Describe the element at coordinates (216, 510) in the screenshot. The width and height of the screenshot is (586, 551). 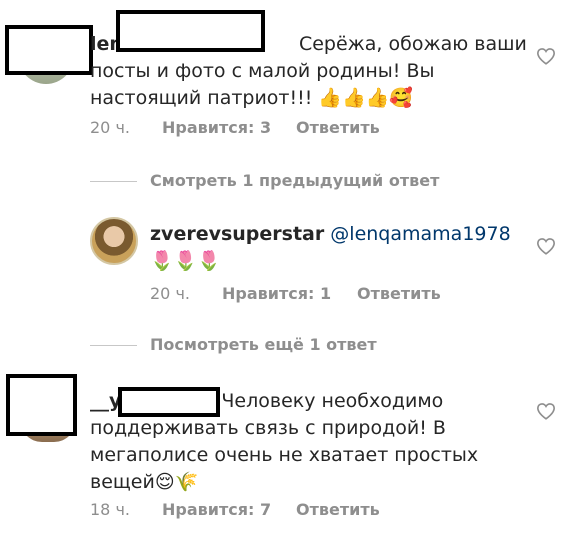
I see `likes-count: Нравится: 7` at that location.